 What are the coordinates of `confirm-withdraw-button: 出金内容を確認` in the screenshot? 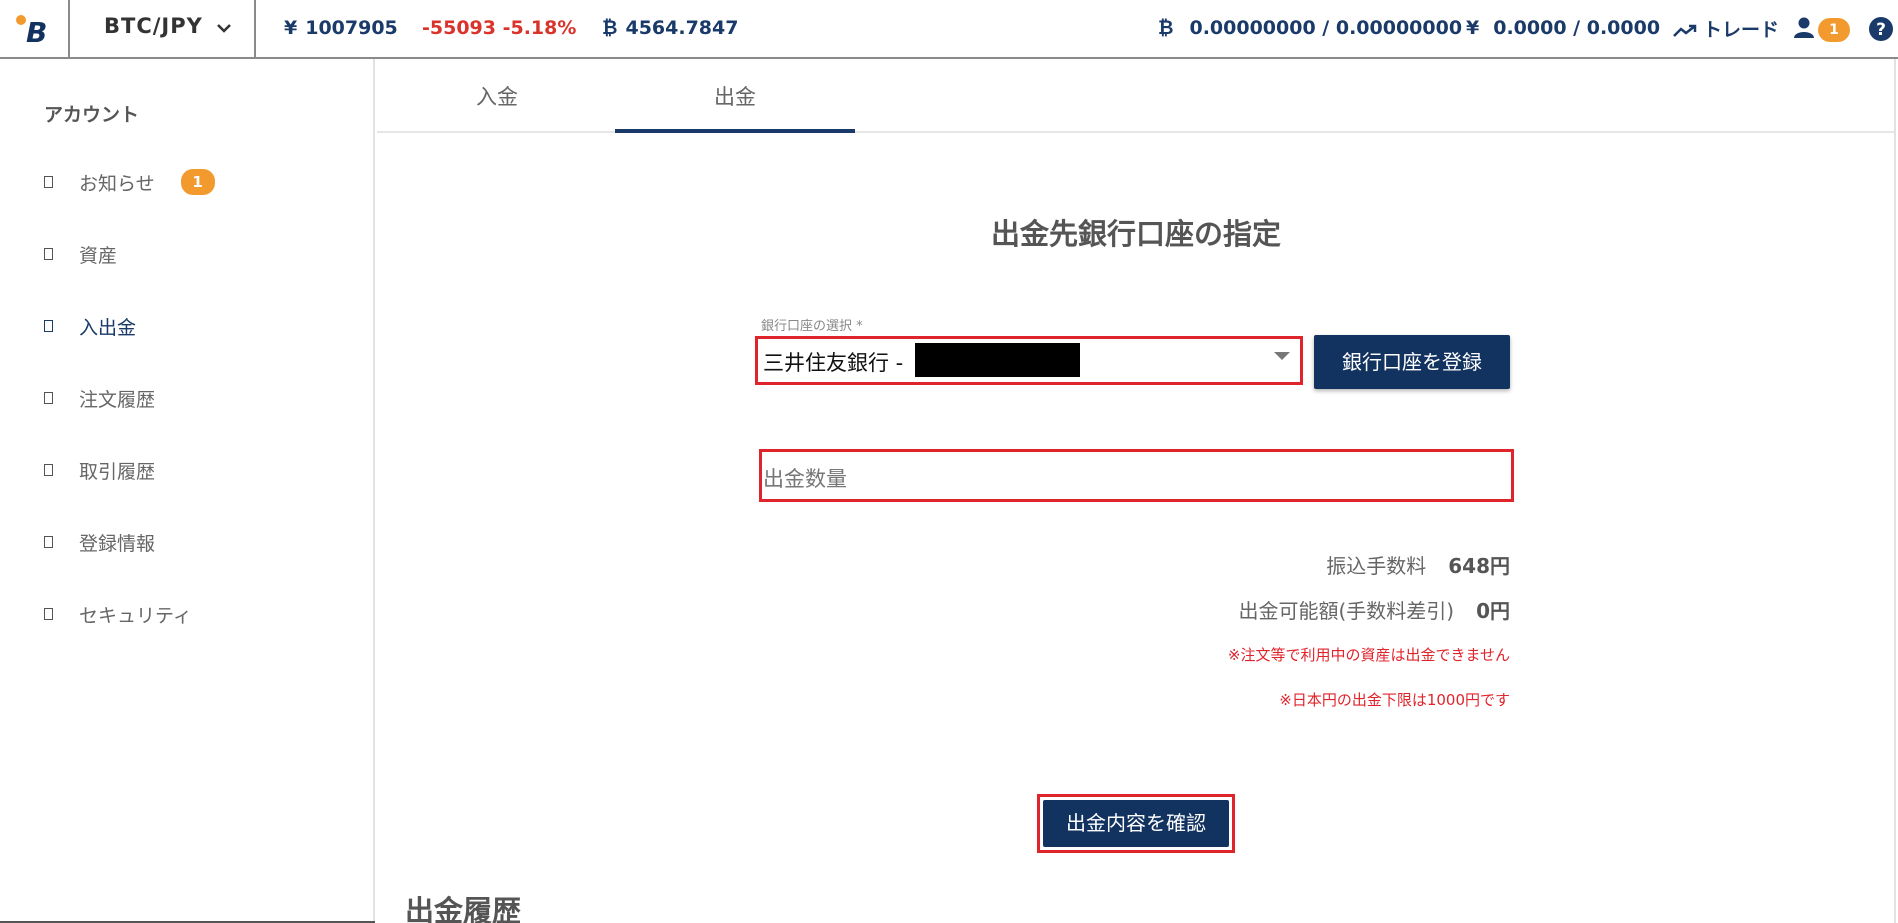 It's located at (1136, 823).